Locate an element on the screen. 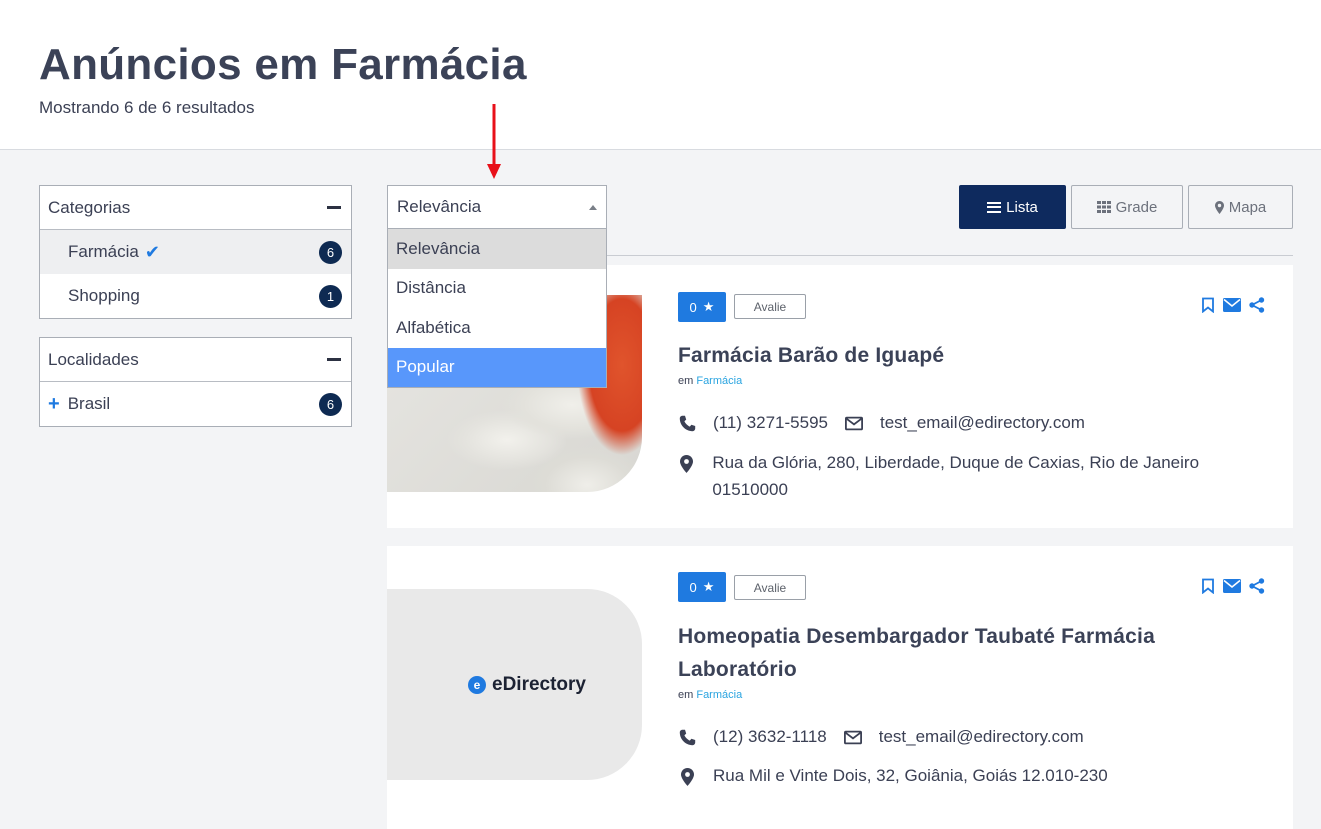  categories-title: Categorias is located at coordinates (89, 207).